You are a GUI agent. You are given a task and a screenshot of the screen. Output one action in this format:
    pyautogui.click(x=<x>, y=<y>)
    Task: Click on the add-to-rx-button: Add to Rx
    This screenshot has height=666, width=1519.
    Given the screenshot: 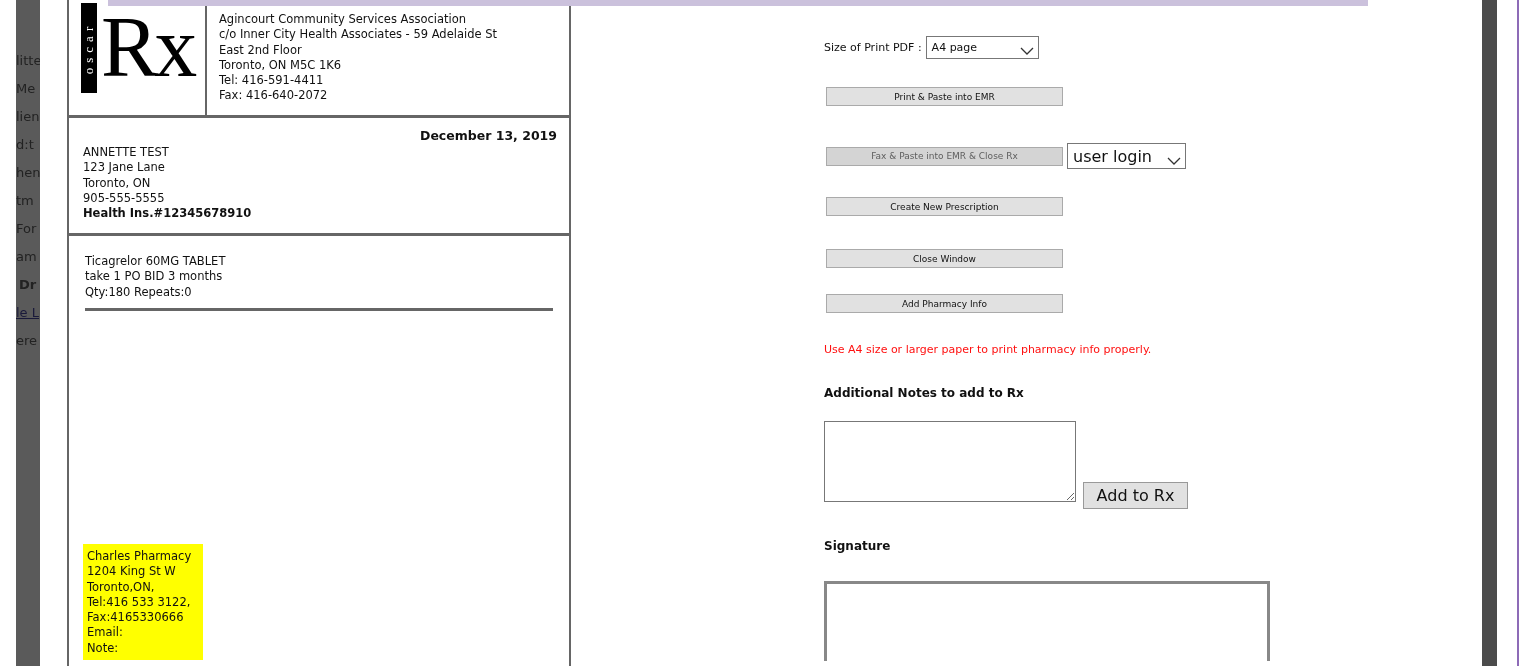 What is the action you would take?
    pyautogui.click(x=1135, y=495)
    